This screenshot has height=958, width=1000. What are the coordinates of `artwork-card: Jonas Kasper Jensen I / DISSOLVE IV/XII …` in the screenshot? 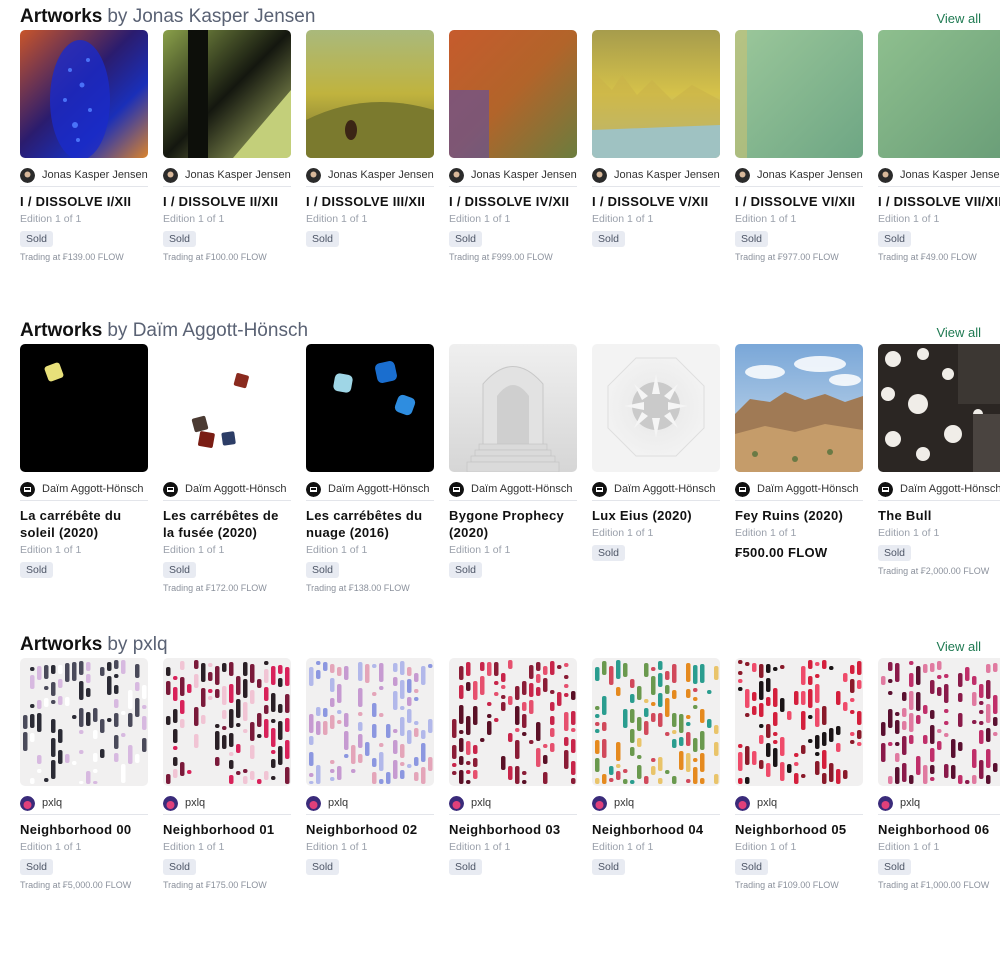 It's located at (513, 146).